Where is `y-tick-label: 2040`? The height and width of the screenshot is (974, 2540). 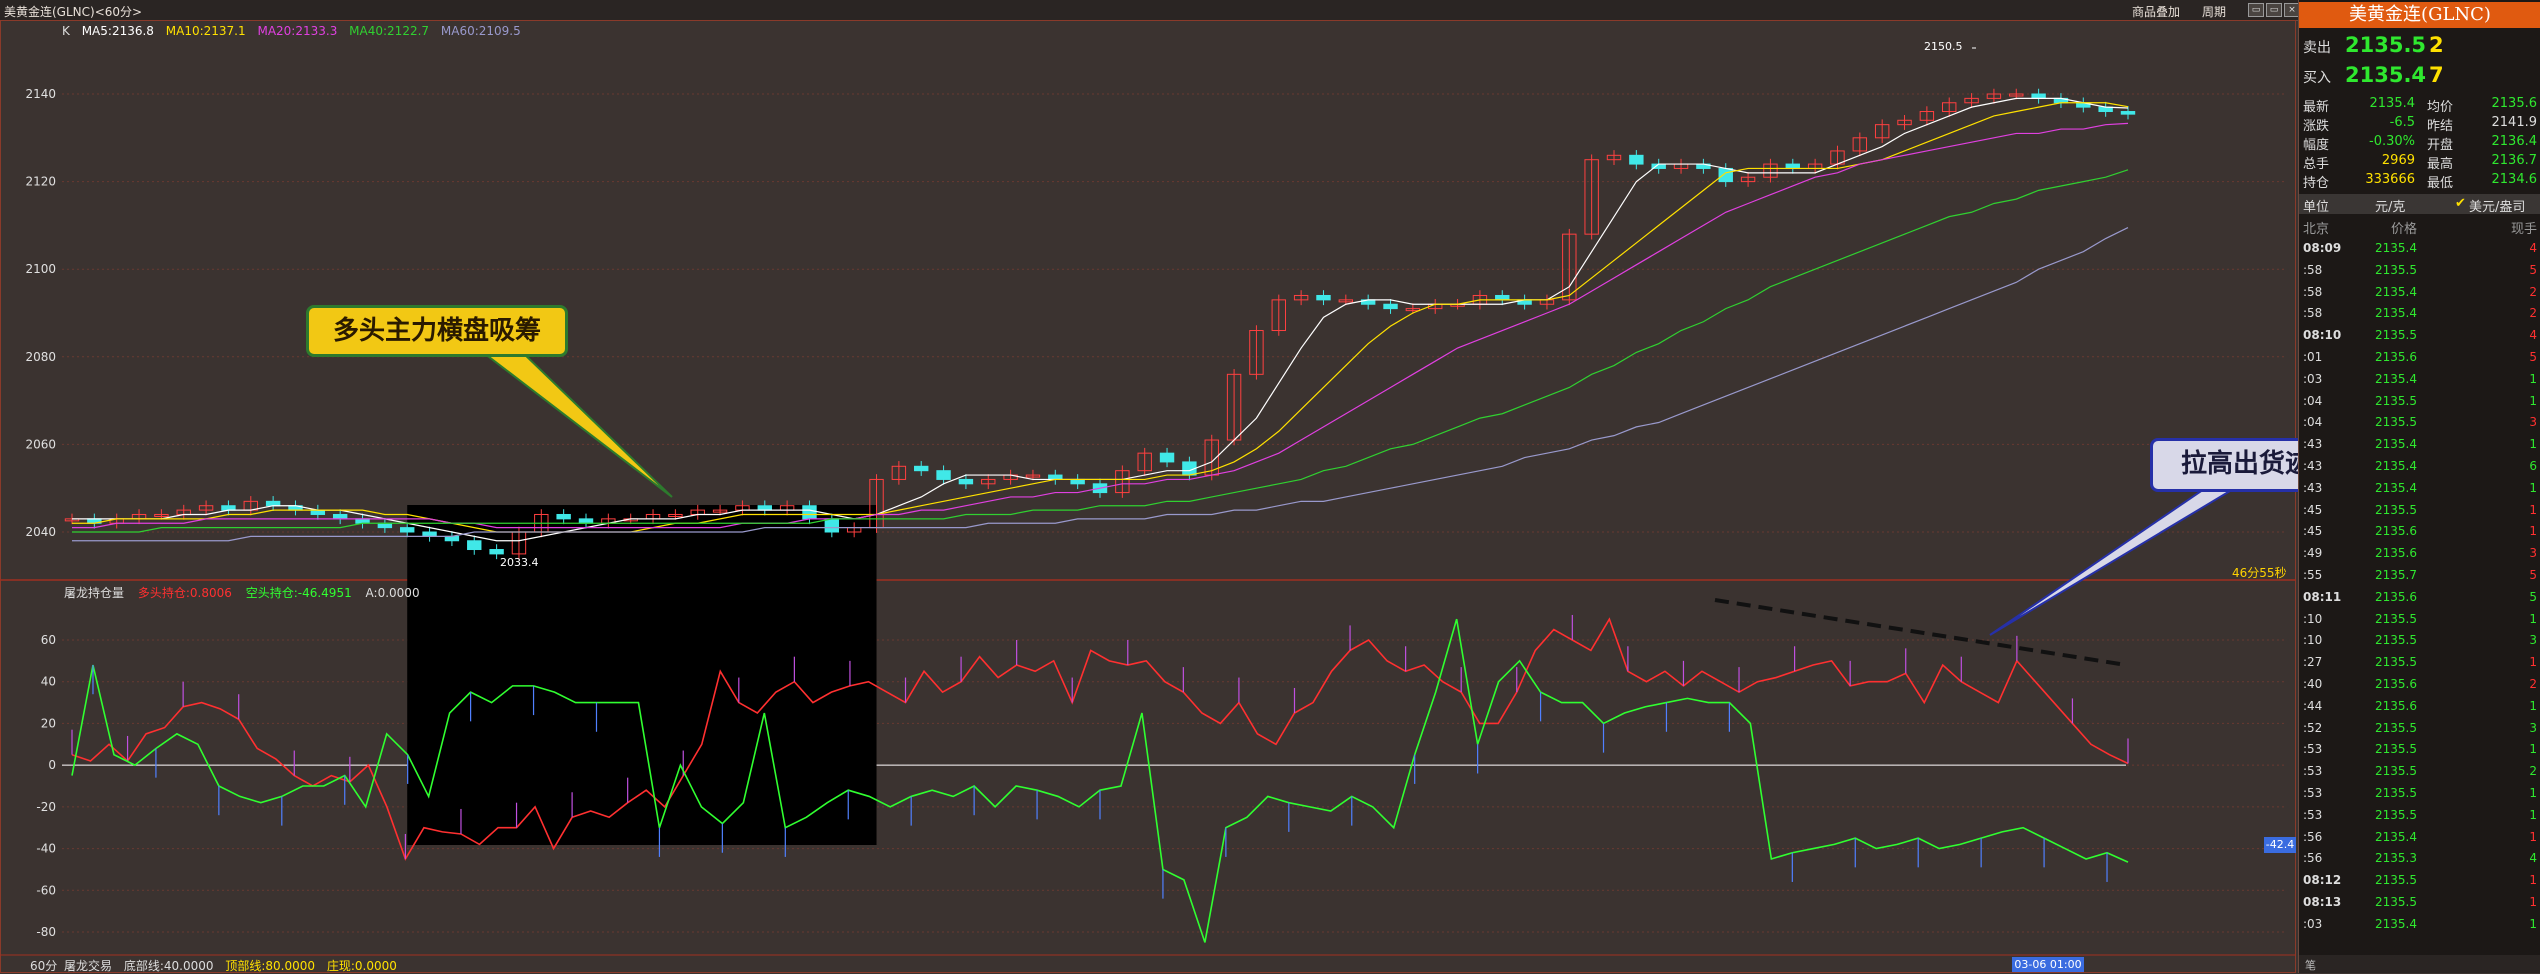 y-tick-label: 2040 is located at coordinates (40, 532).